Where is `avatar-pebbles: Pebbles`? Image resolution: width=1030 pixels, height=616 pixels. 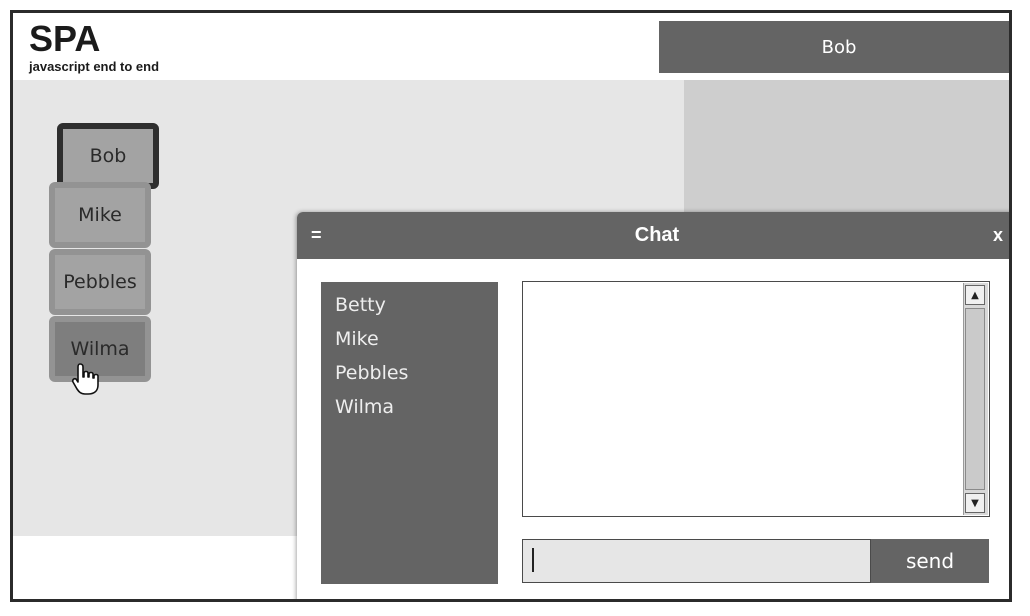
avatar-pebbles: Pebbles is located at coordinates (100, 282).